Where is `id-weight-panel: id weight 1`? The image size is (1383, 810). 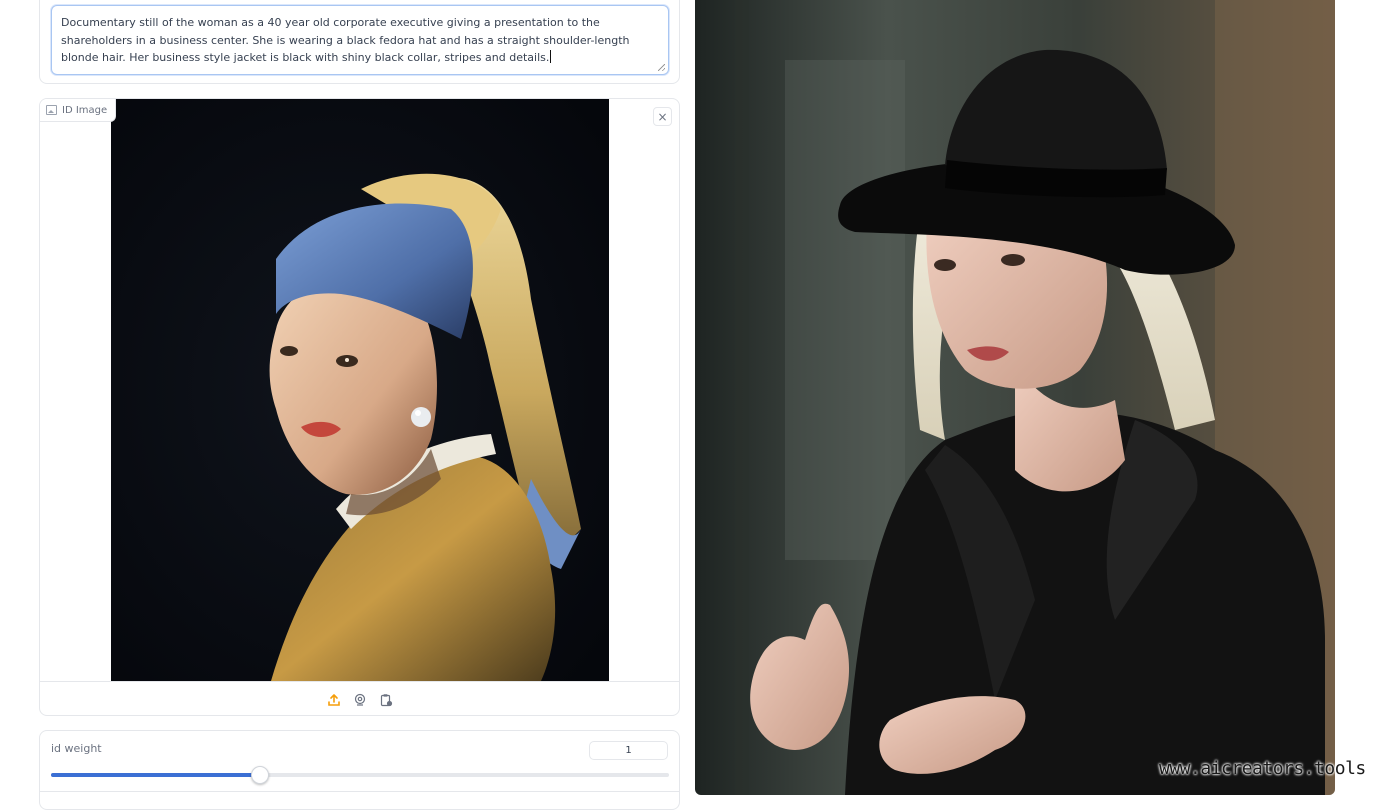
id-weight-panel: id weight 1 is located at coordinates (359, 770).